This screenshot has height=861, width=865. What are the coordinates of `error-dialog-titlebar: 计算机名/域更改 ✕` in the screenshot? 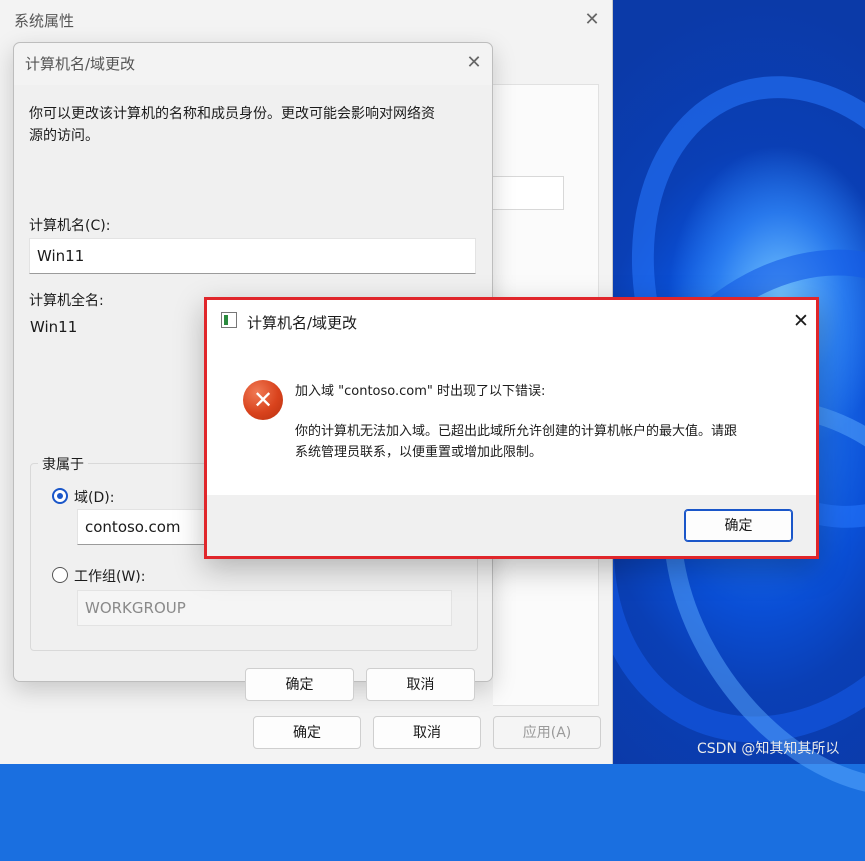 It's located at (511, 321).